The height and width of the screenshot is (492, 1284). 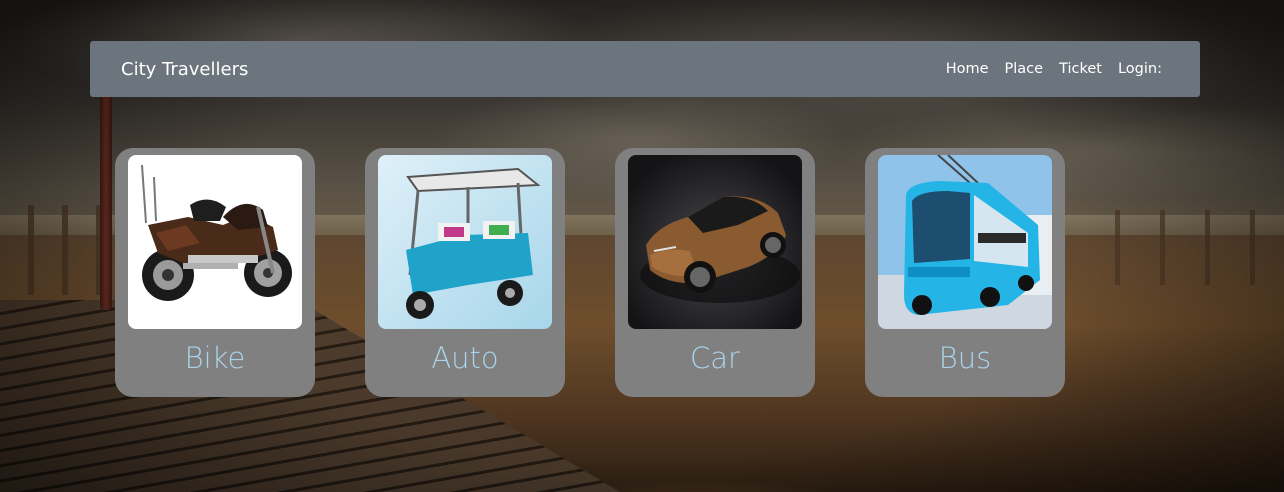 I want to click on brand-link: City Travellers, so click(x=184, y=69).